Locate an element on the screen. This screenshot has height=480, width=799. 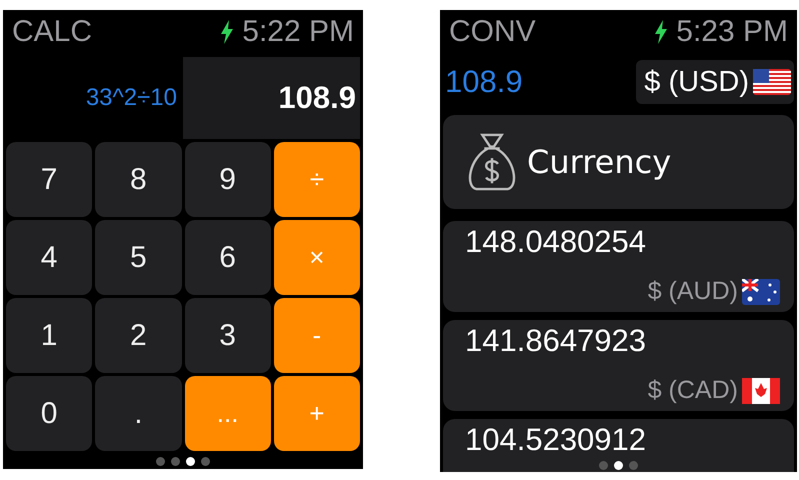
digit-key: 0 is located at coordinates (49, 413).